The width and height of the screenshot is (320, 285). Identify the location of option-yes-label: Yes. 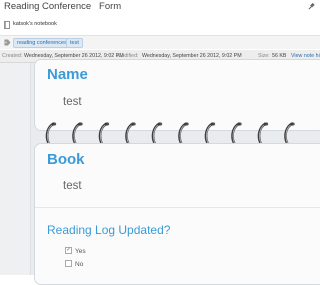
(80, 252).